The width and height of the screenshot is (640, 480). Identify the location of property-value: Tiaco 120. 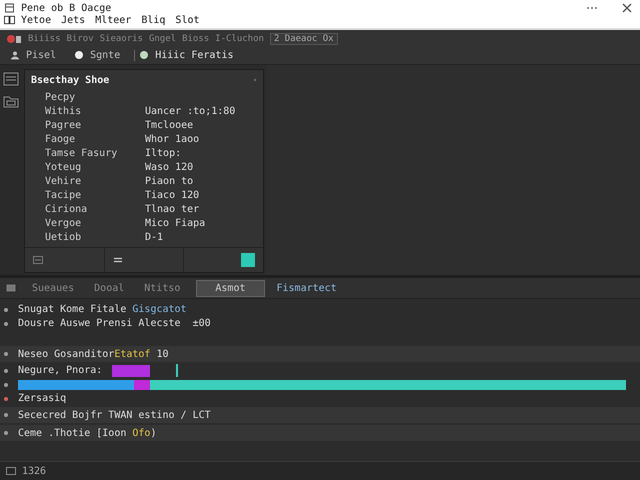
(172, 195).